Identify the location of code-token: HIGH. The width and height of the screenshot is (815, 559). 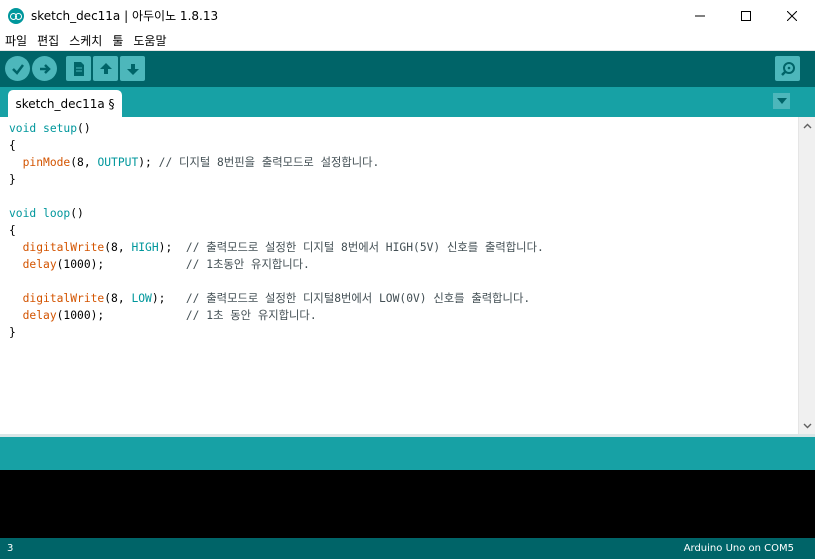
(145, 247).